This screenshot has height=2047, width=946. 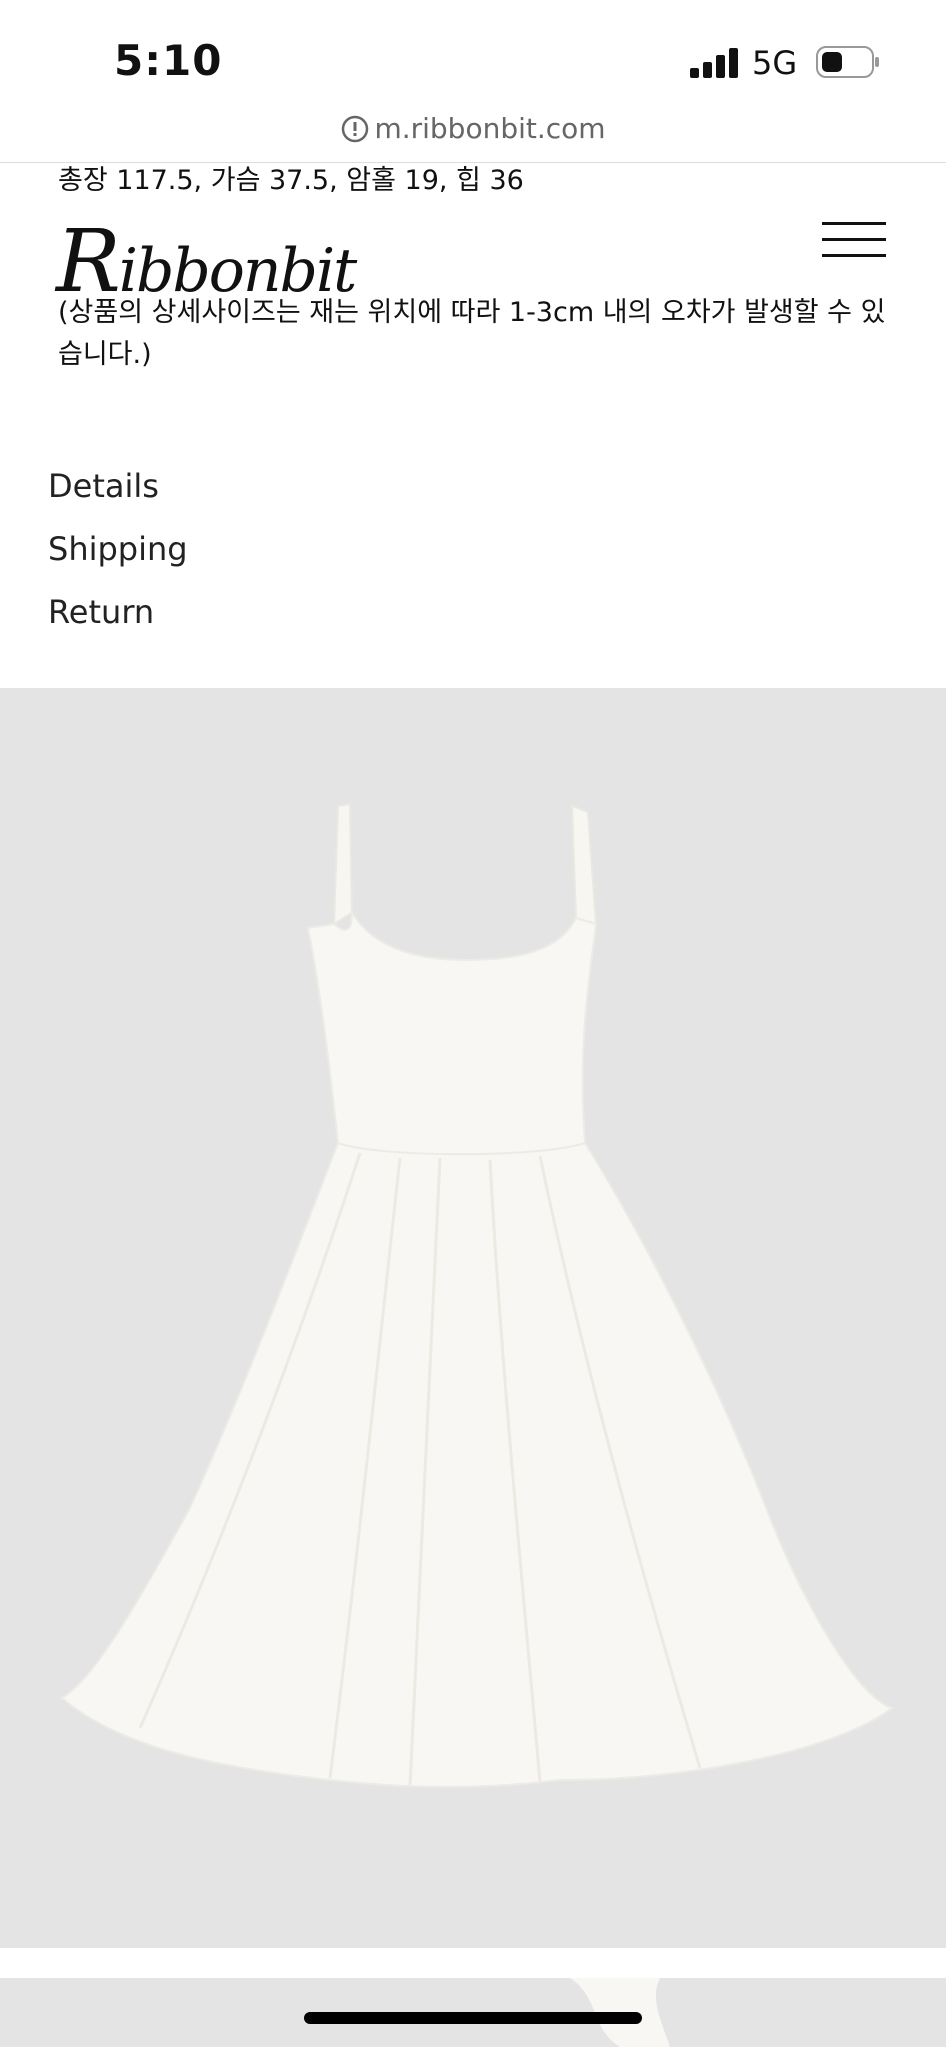 What do you see at coordinates (714, 63) in the screenshot?
I see `cellular-signal-icon` at bounding box center [714, 63].